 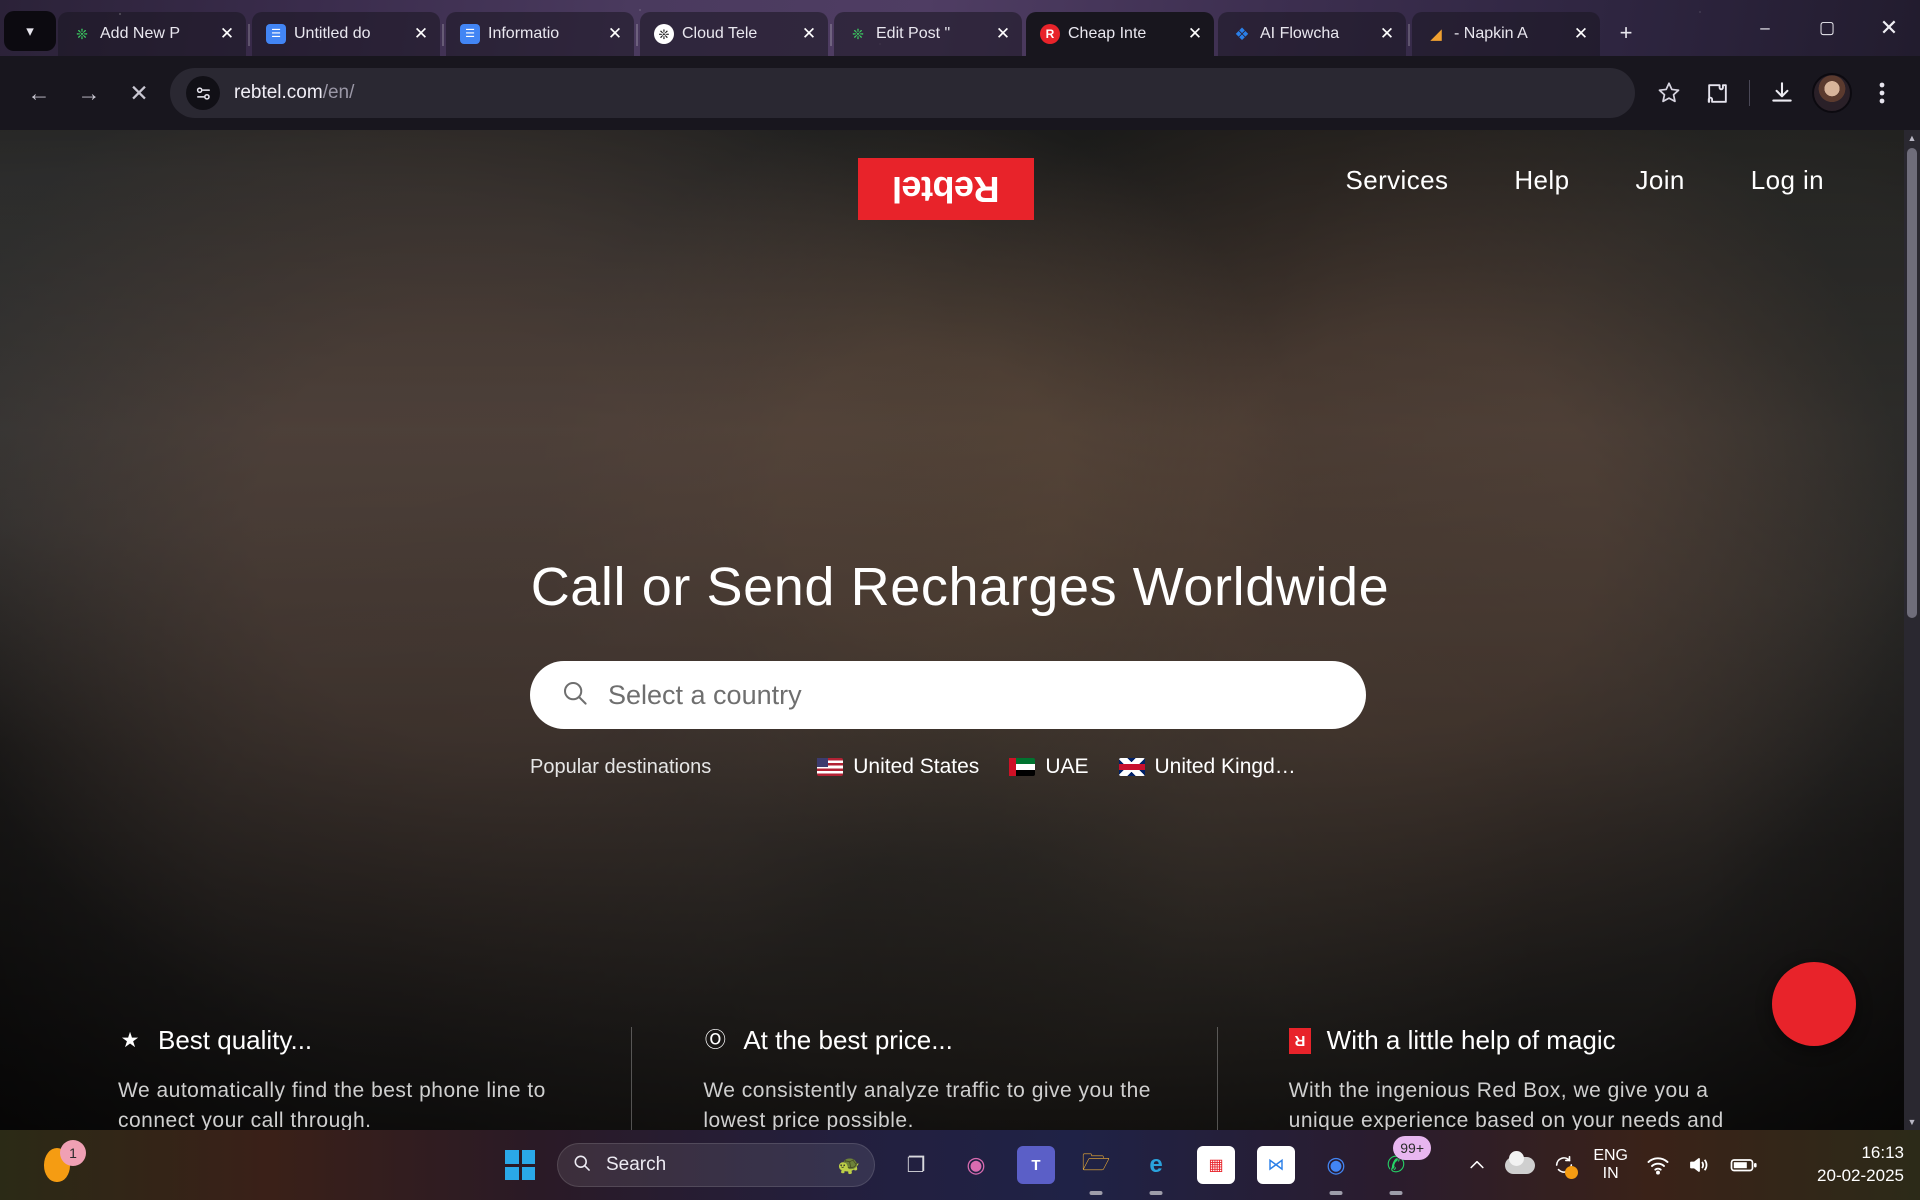 I want to click on stop-loading-icon: ✕, so click(x=139, y=93).